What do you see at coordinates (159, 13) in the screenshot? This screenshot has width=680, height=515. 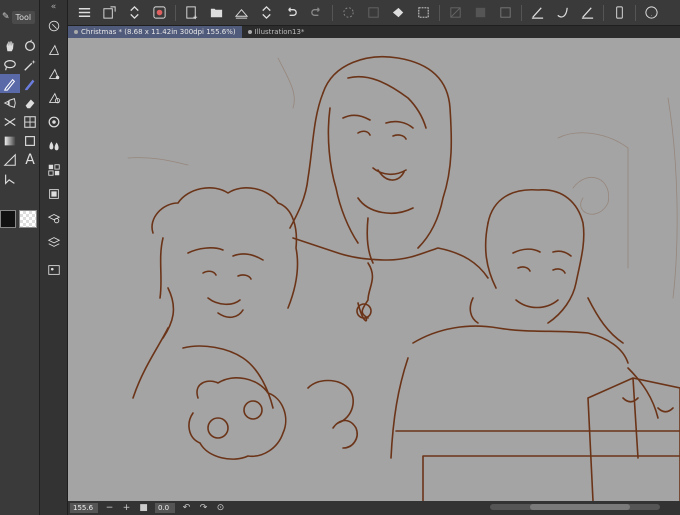 I see `clip-studio-icon` at bounding box center [159, 13].